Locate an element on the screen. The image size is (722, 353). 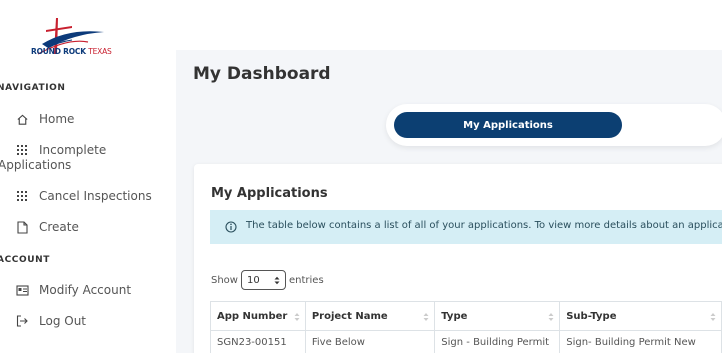
cell-sub-type: Sign- Building Permit New is located at coordinates (640, 341).